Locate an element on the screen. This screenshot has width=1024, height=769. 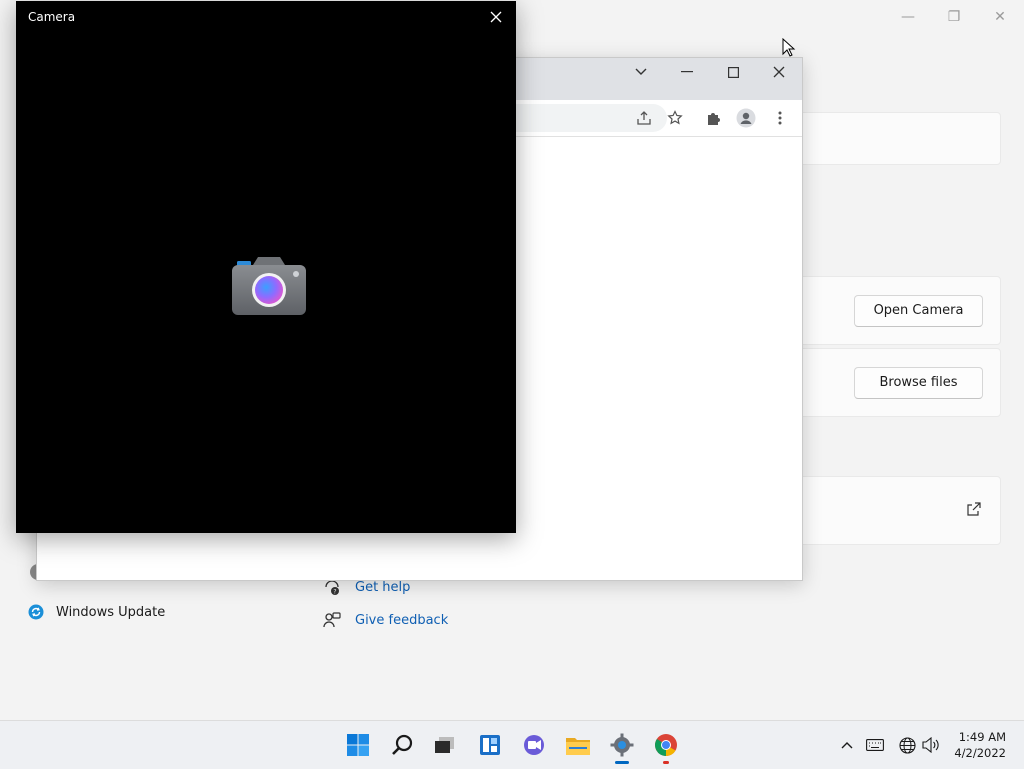
chrome-close-icon is located at coordinates (779, 72).